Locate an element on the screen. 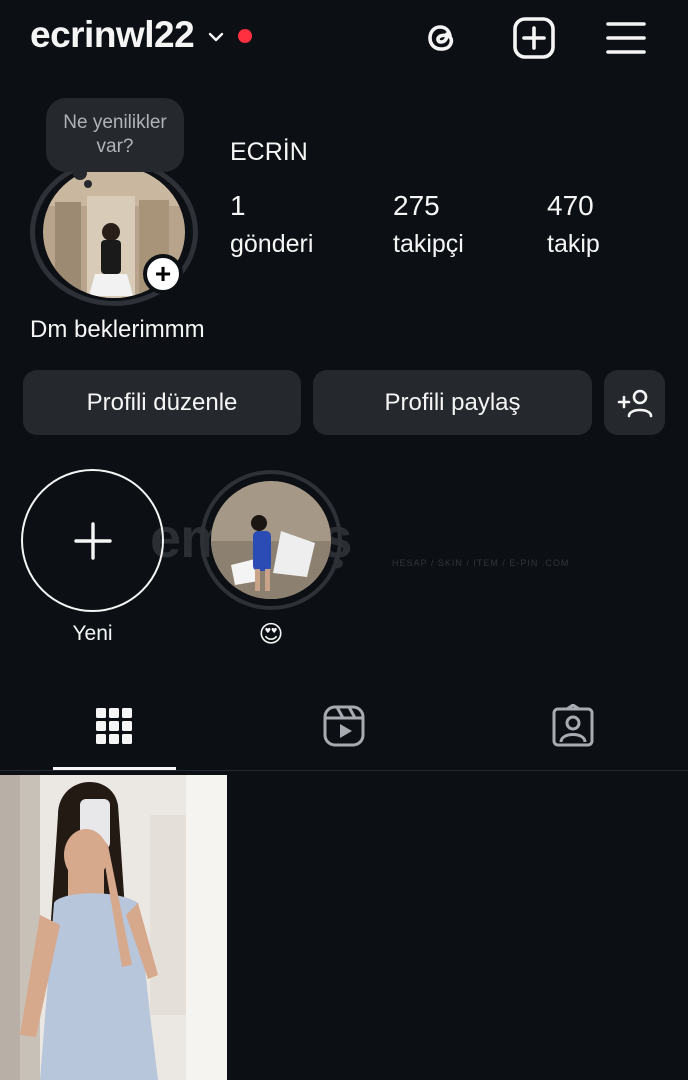 The width and height of the screenshot is (688, 1080). discover-people-button is located at coordinates (634, 402).